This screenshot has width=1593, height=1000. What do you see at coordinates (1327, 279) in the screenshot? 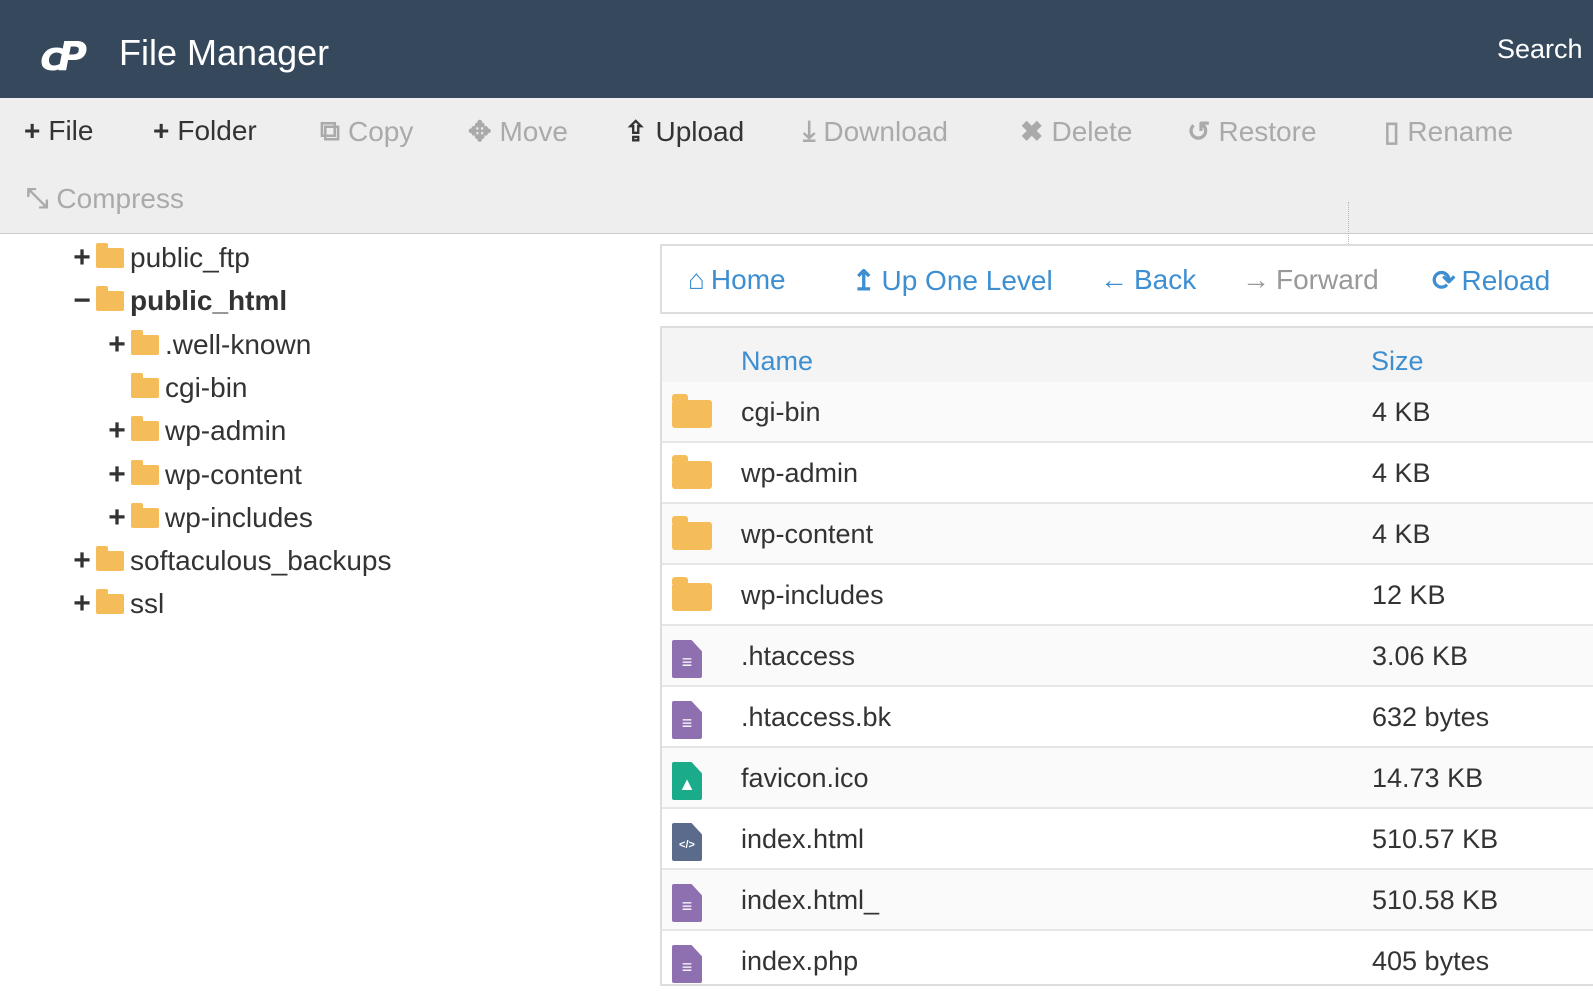
I see `button-label: Forward` at bounding box center [1327, 279].